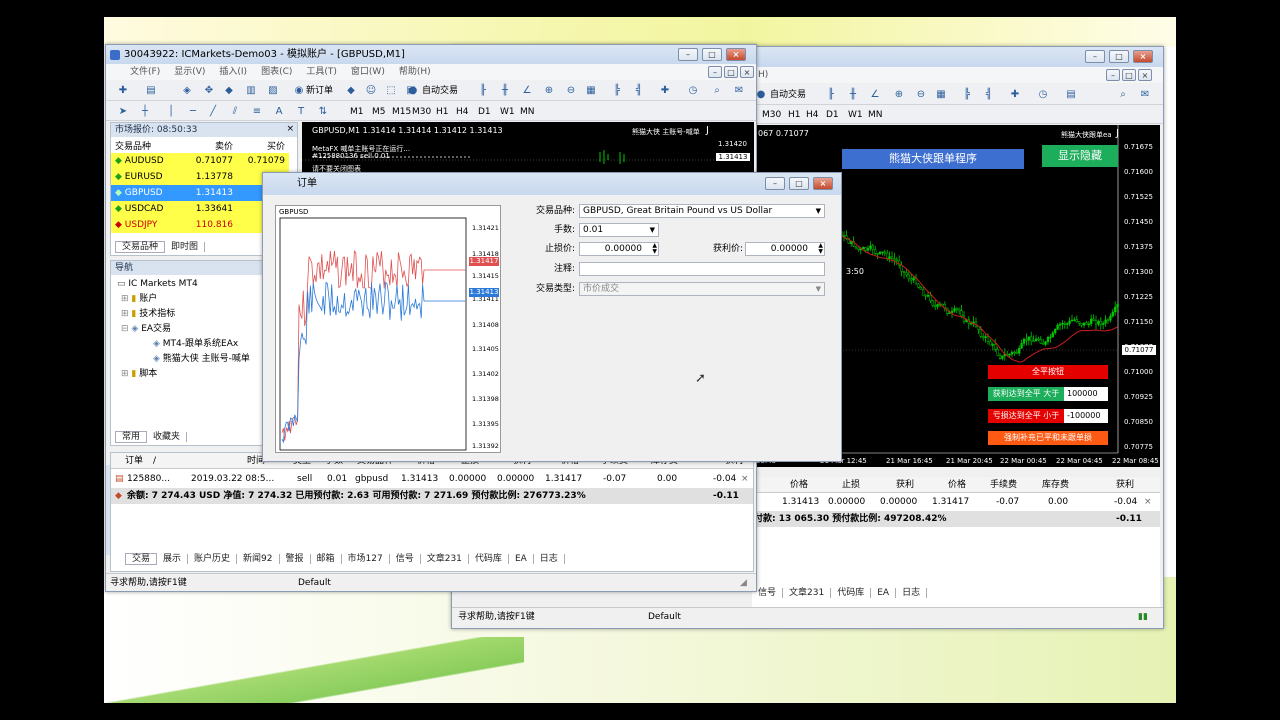  I want to click on menu-window: 窗口(W), so click(368, 72).